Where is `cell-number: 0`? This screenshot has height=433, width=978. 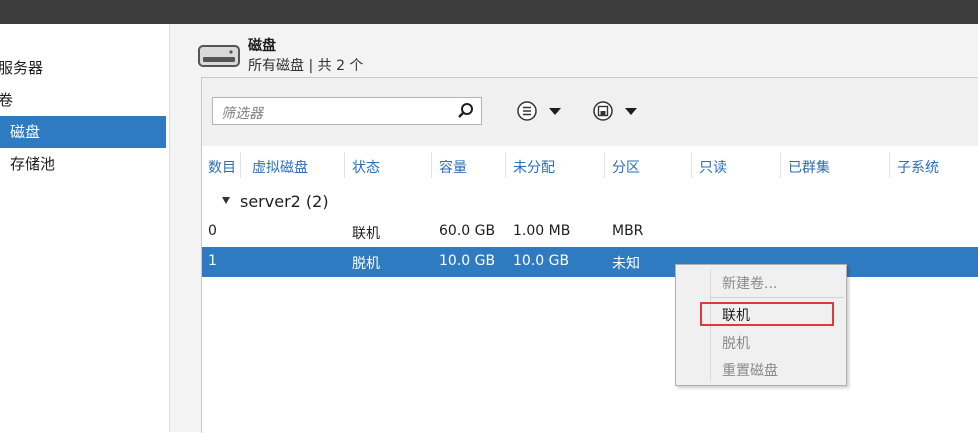
cell-number: 0 is located at coordinates (212, 231).